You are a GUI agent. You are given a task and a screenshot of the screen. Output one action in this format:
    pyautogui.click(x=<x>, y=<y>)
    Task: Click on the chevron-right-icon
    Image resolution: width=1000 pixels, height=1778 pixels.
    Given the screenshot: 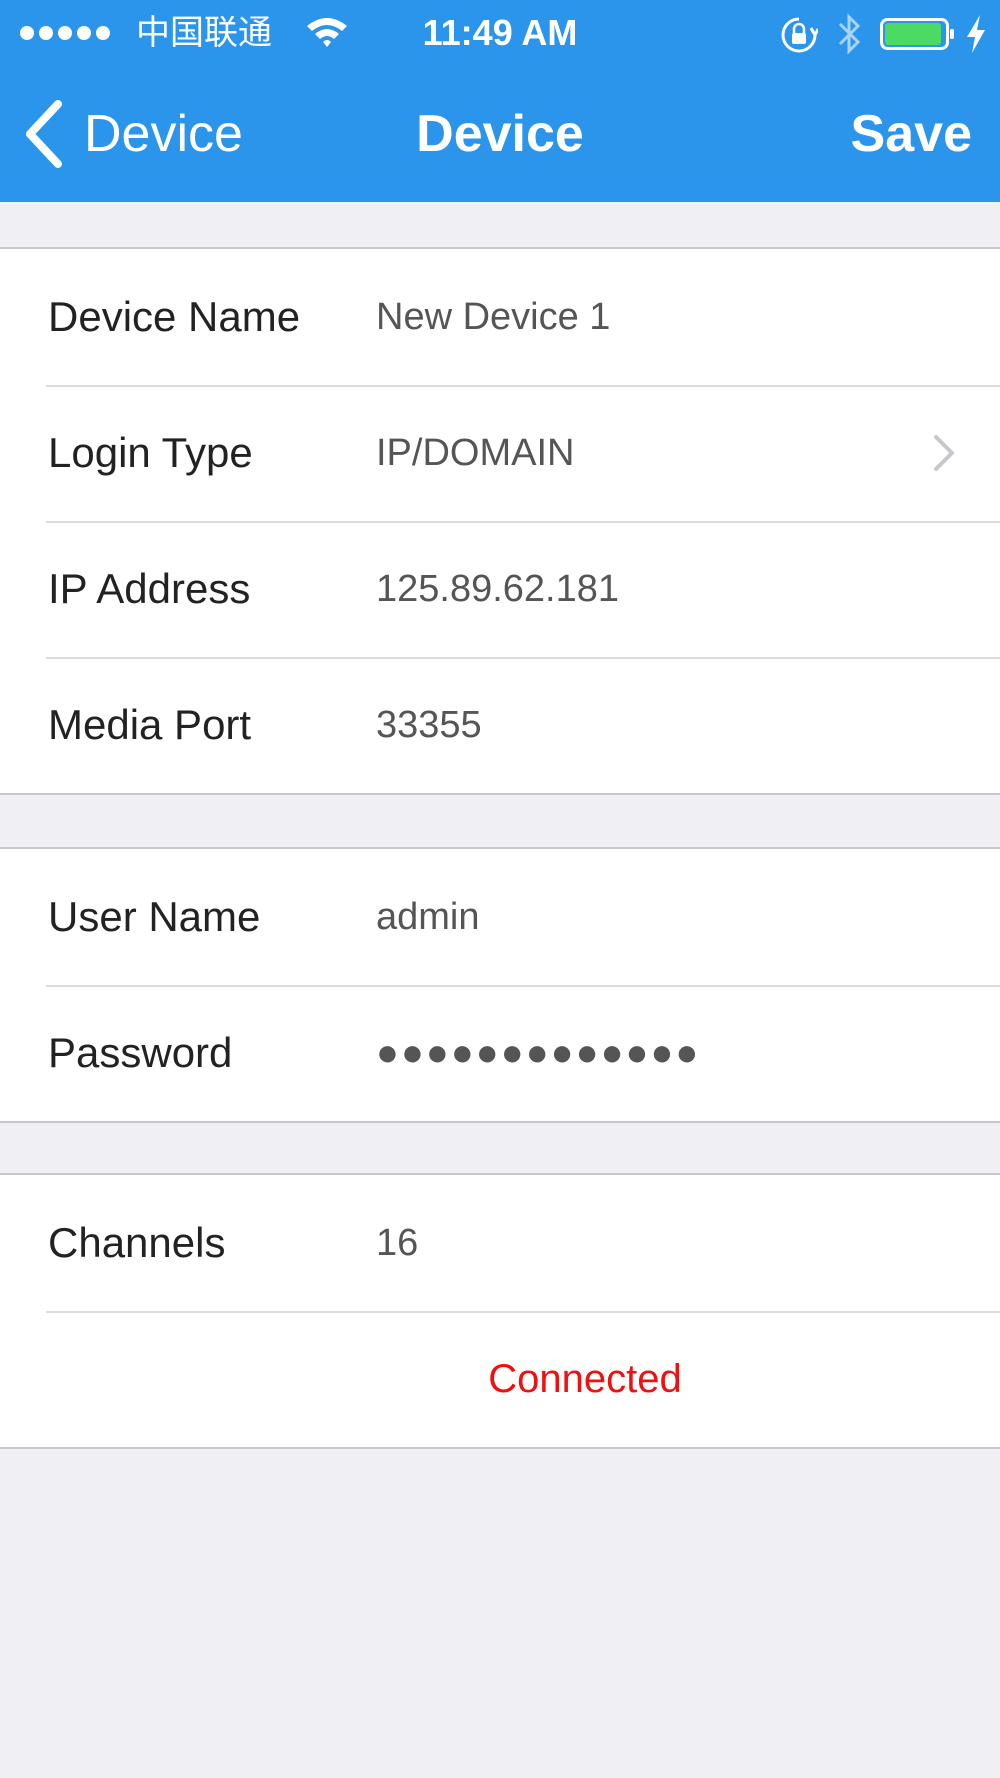 What is the action you would take?
    pyautogui.click(x=944, y=453)
    